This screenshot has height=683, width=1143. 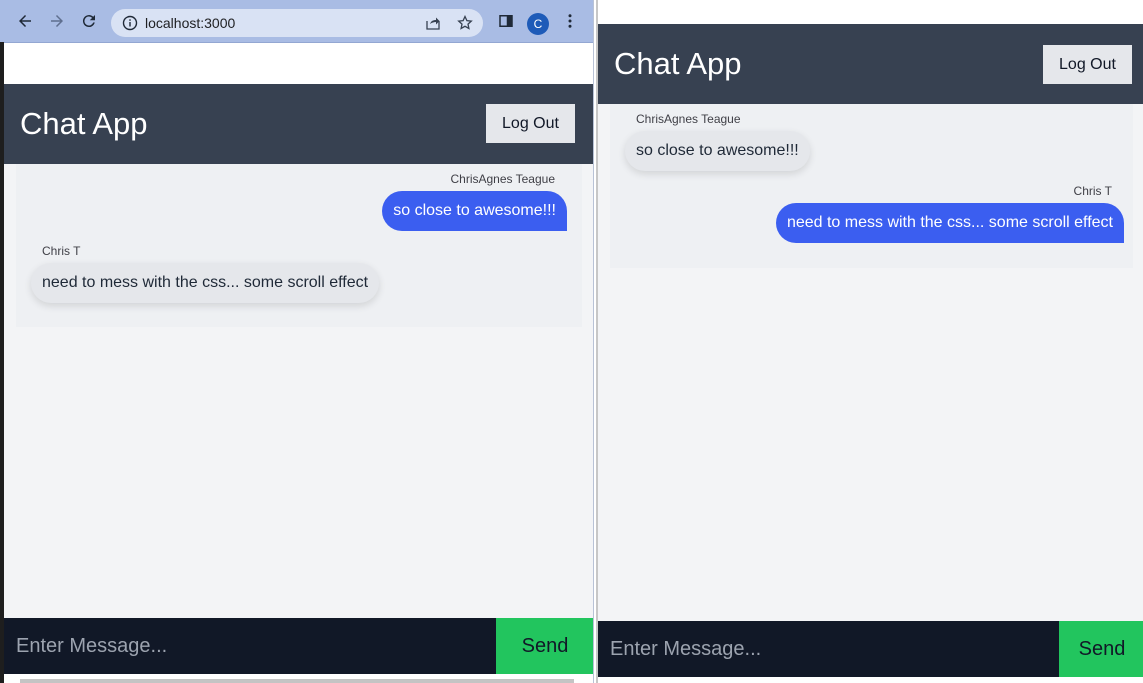 I want to click on url-text: localhost:3000, so click(x=190, y=23).